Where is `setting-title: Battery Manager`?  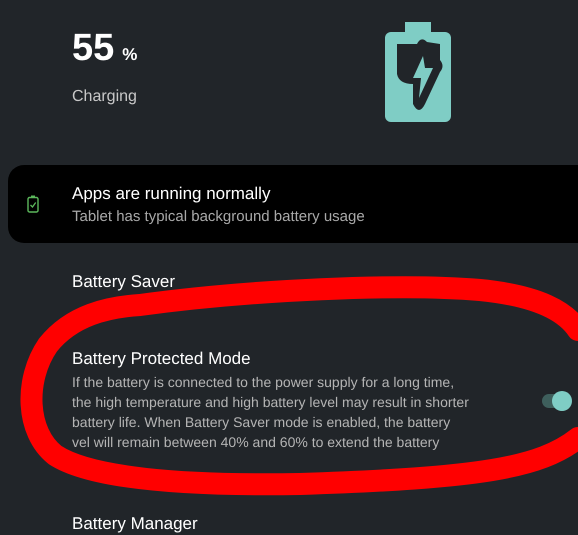
setting-title: Battery Manager is located at coordinates (135, 524).